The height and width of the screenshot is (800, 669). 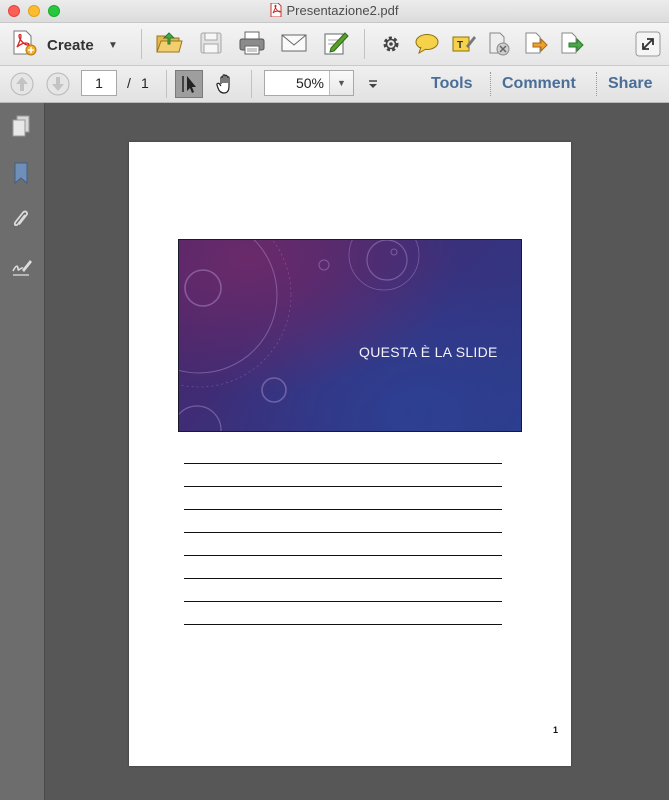 I want to click on comment-link: Comment, so click(x=539, y=84).